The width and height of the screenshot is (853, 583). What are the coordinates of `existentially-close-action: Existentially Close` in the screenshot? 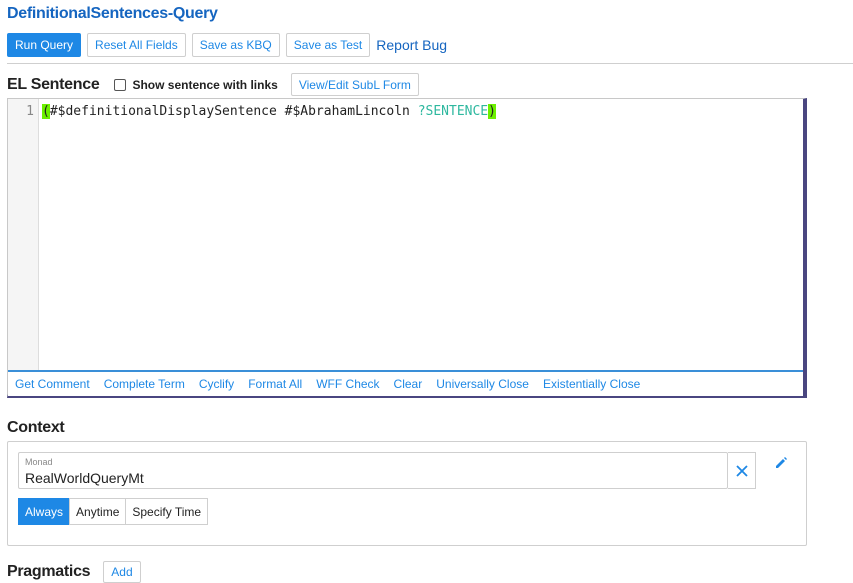 It's located at (591, 384).